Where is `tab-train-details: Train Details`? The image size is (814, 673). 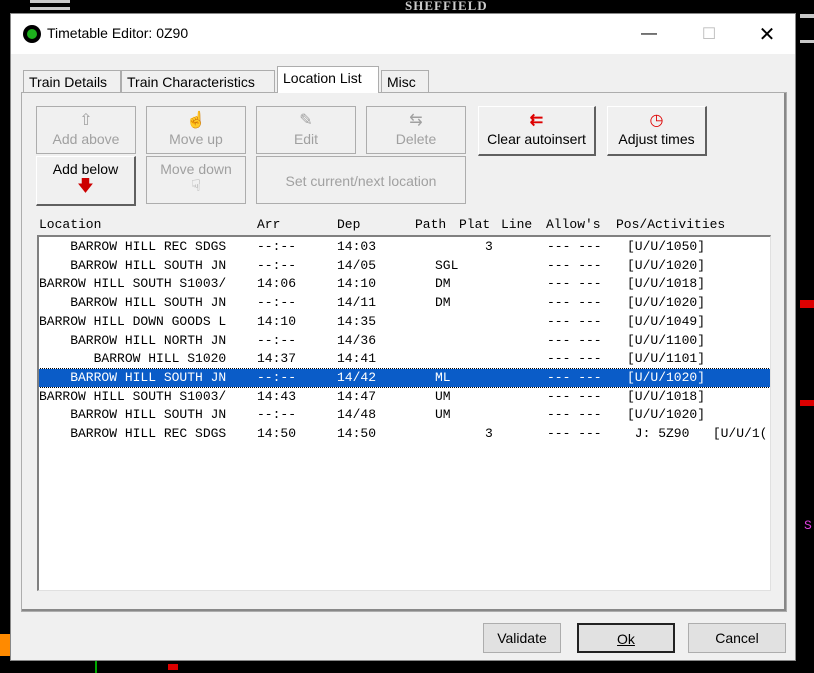
tab-train-details: Train Details is located at coordinates (72, 81).